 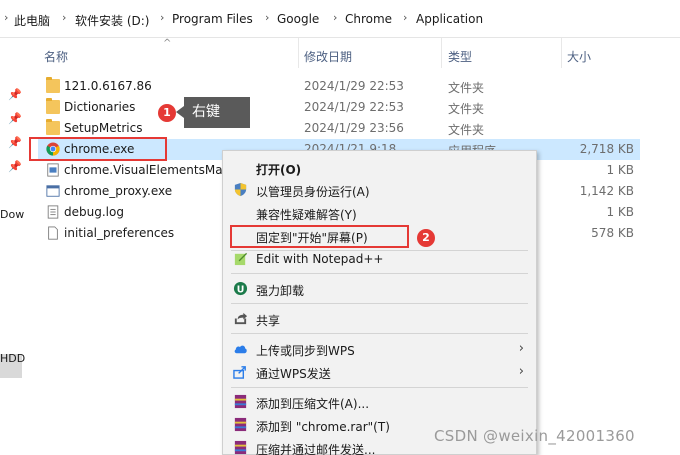 I want to click on right-click-callout: 右键, so click(x=213, y=112).